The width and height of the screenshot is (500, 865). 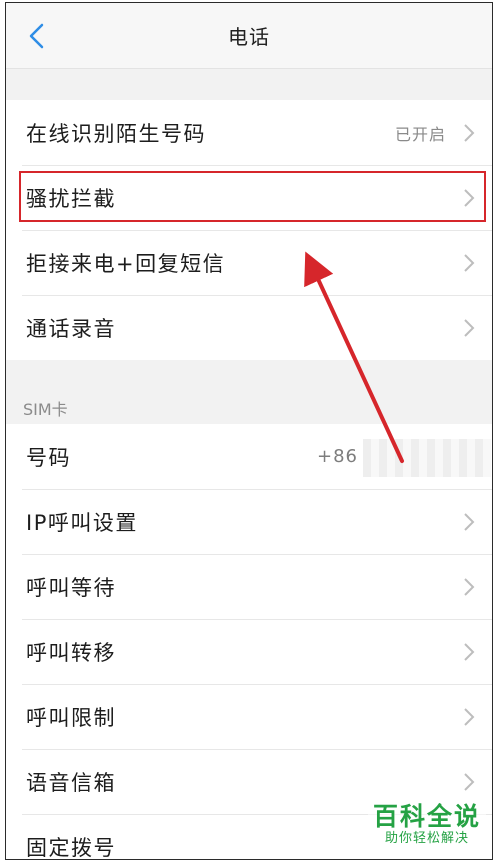 What do you see at coordinates (354, 357) in the screenshot?
I see `annotation-arrow-icon` at bounding box center [354, 357].